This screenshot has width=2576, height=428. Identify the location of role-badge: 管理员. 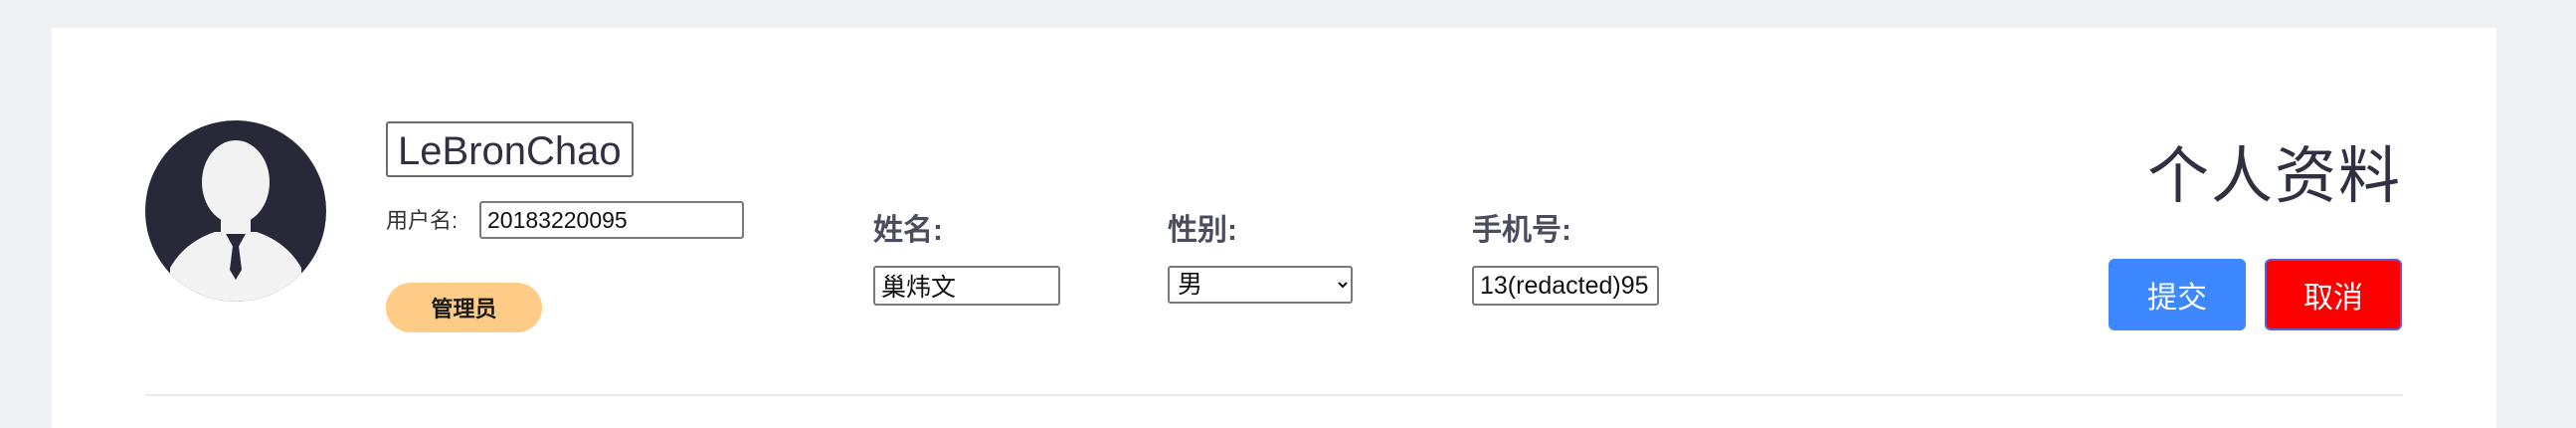
(464, 307).